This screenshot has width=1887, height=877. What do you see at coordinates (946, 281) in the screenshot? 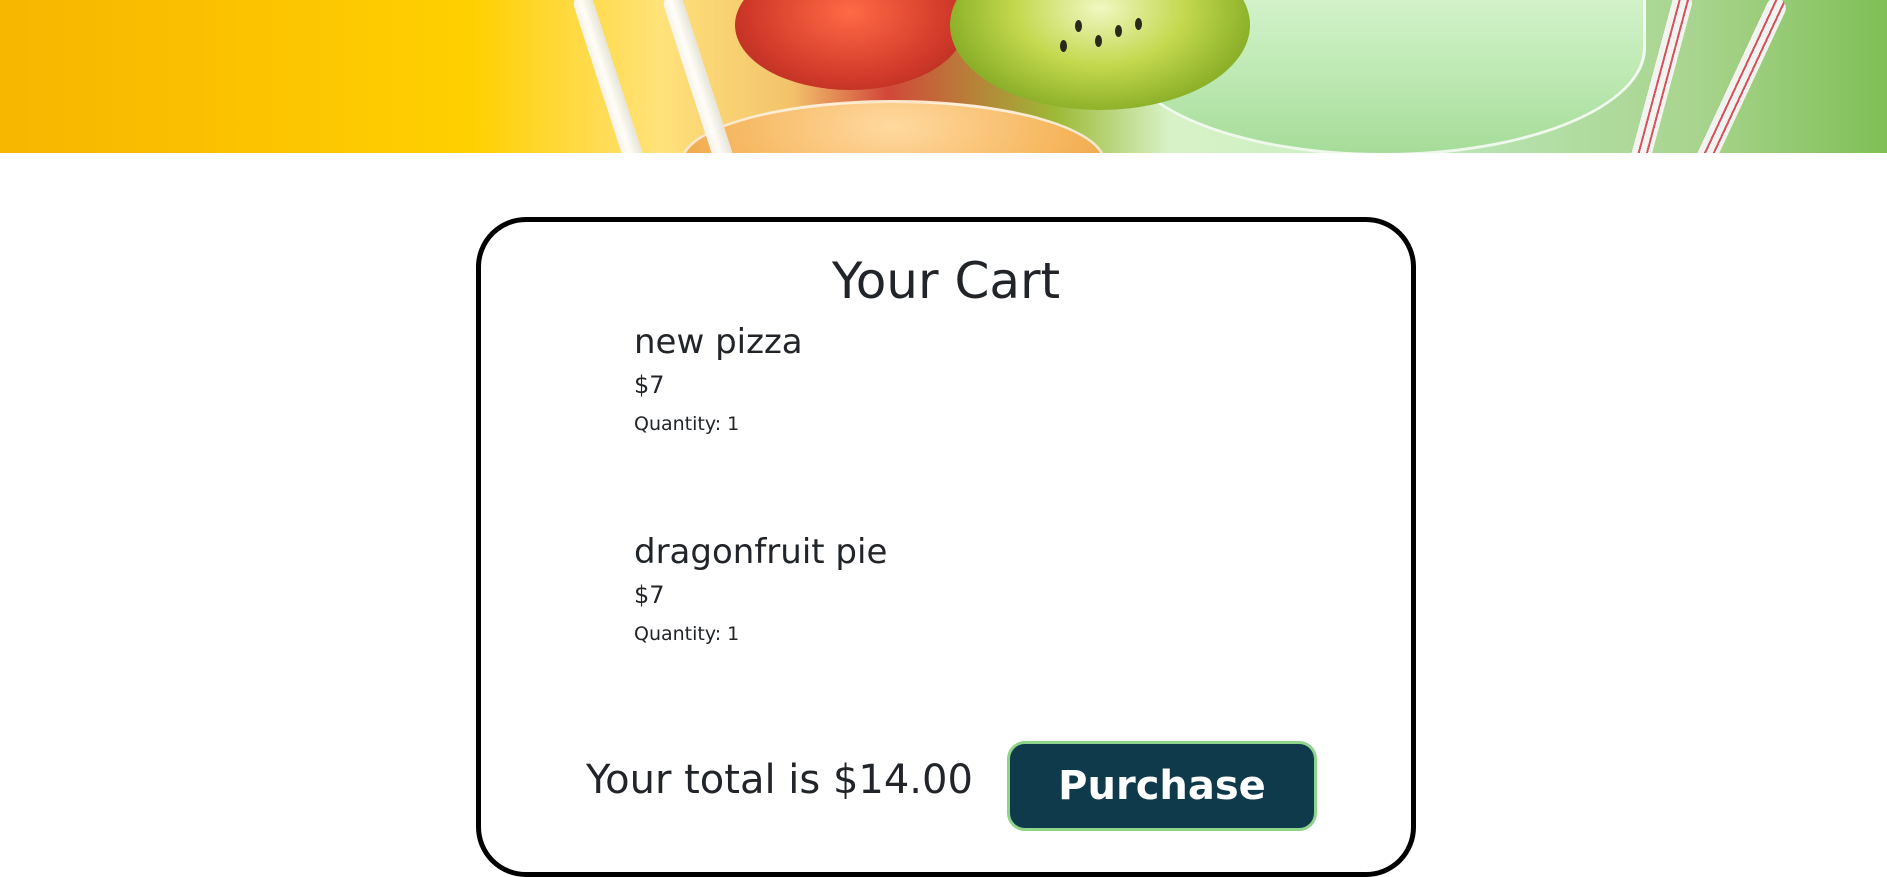
I see `cart-title: Your Cart` at bounding box center [946, 281].